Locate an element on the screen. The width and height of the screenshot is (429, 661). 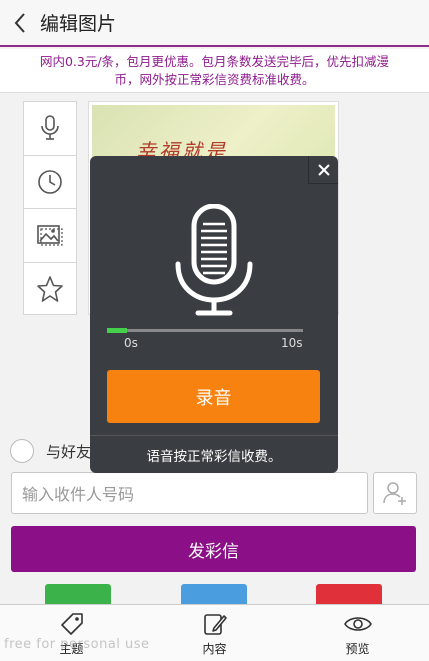
tab-preview-label: 预览 is located at coordinates (357, 649).